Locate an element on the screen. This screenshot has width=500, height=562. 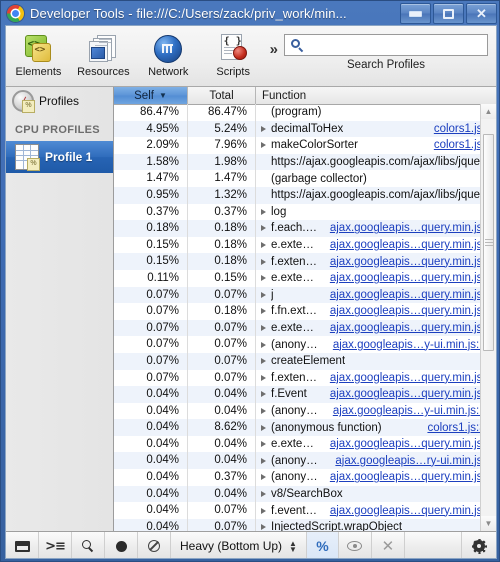
column-header-function: Function is located at coordinates (376, 95).